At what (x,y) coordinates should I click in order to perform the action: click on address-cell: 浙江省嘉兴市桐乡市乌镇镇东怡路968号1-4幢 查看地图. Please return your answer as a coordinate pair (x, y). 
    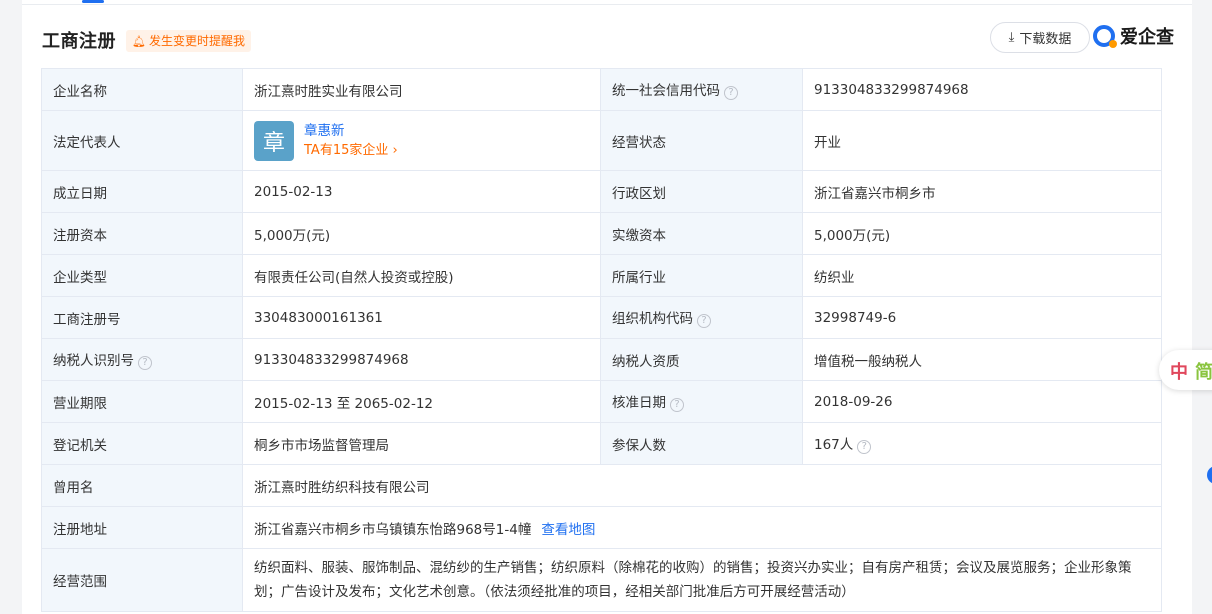
    Looking at the image, I should click on (702, 527).